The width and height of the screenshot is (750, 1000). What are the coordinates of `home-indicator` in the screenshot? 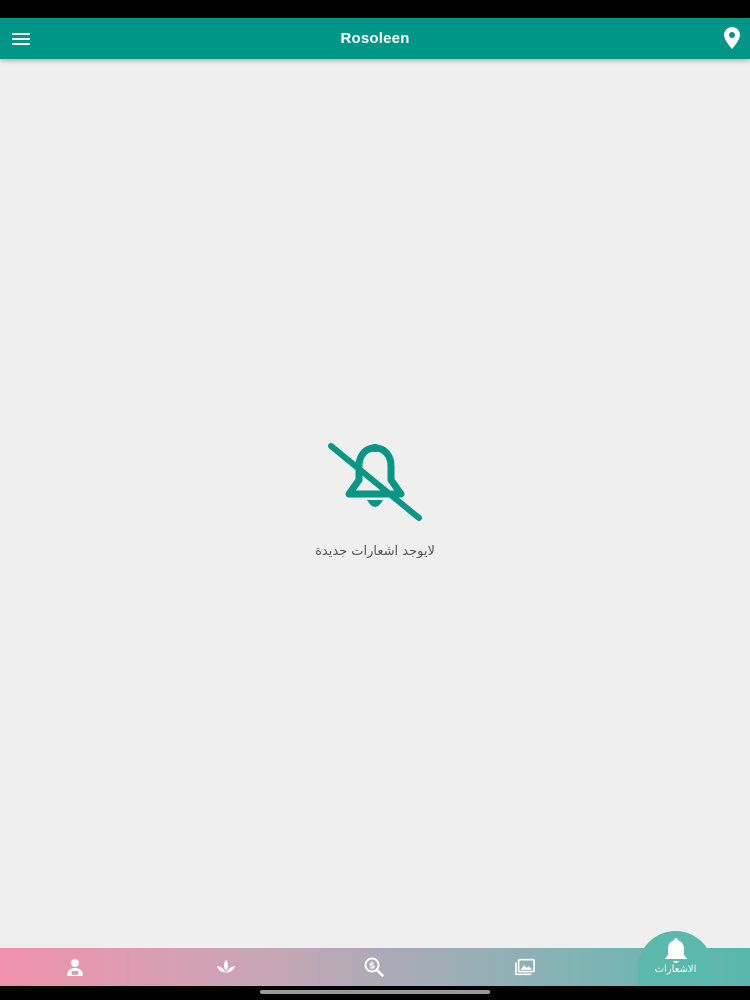 It's located at (375, 992).